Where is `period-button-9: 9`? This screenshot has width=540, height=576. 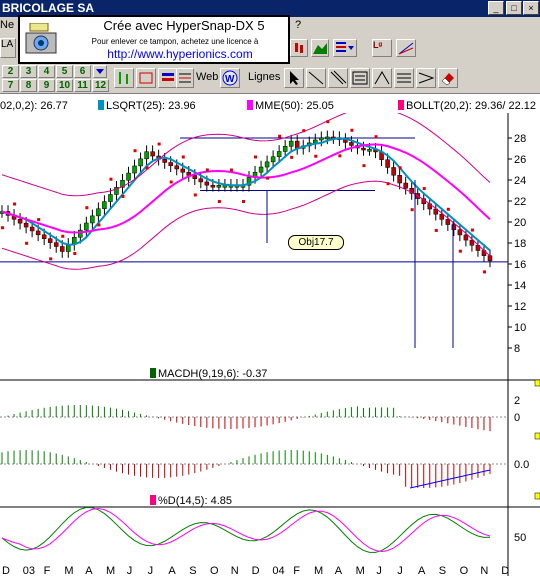 period-button-9: 9 is located at coordinates (46, 85).